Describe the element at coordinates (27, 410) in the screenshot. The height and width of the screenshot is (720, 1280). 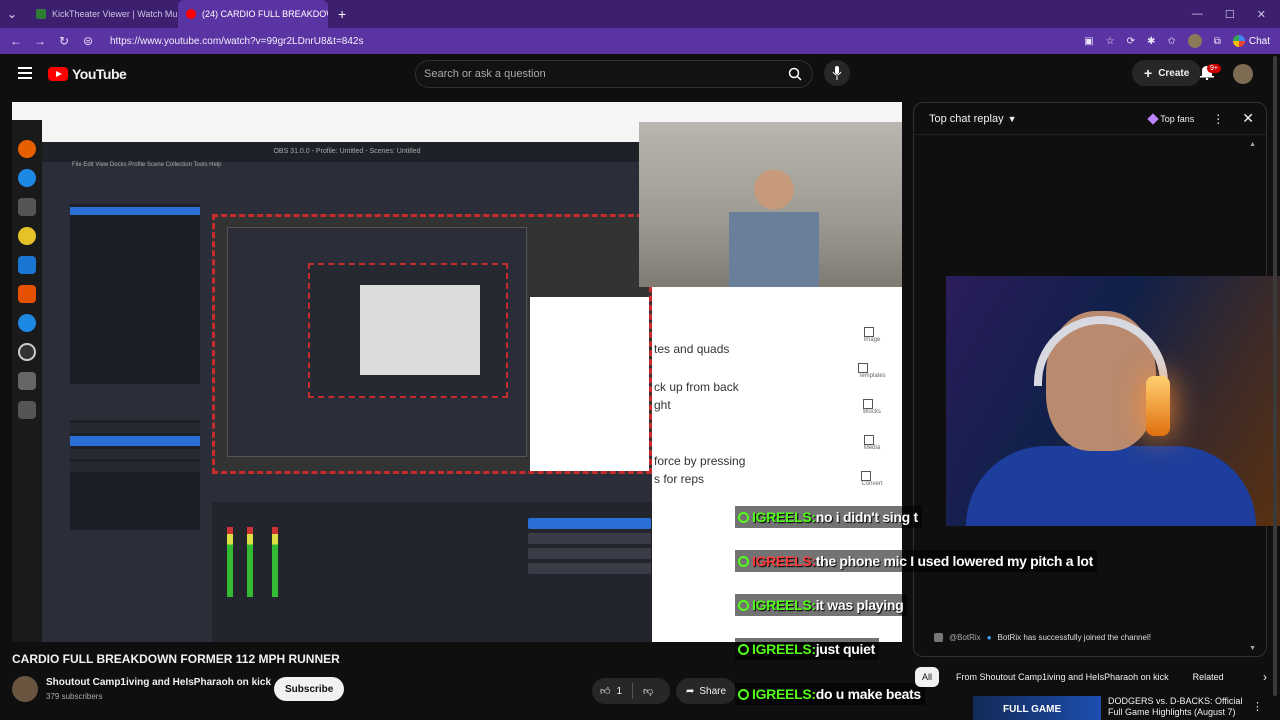
I see `trash-icon` at that location.